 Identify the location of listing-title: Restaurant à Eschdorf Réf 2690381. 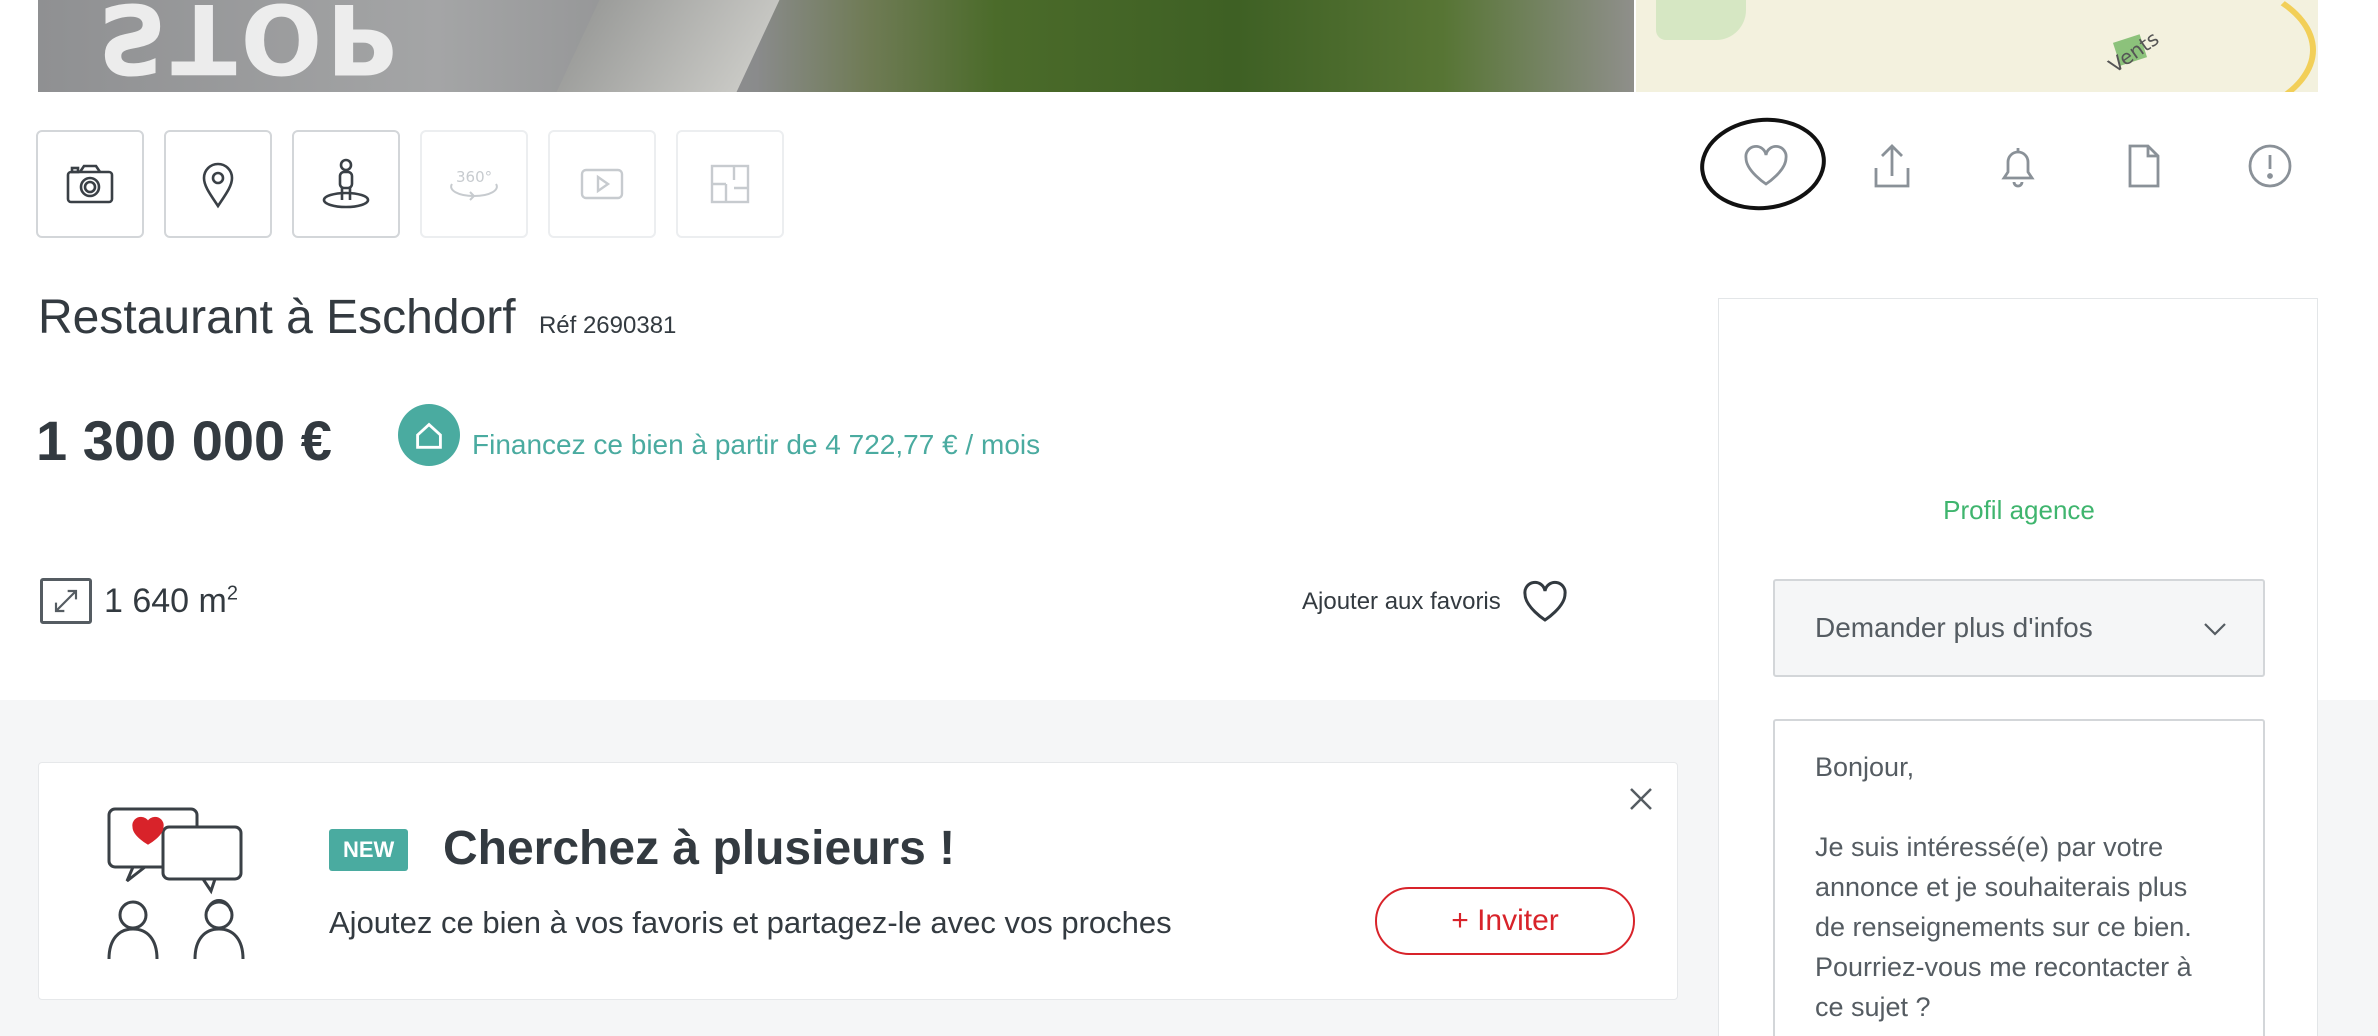
(357, 317).